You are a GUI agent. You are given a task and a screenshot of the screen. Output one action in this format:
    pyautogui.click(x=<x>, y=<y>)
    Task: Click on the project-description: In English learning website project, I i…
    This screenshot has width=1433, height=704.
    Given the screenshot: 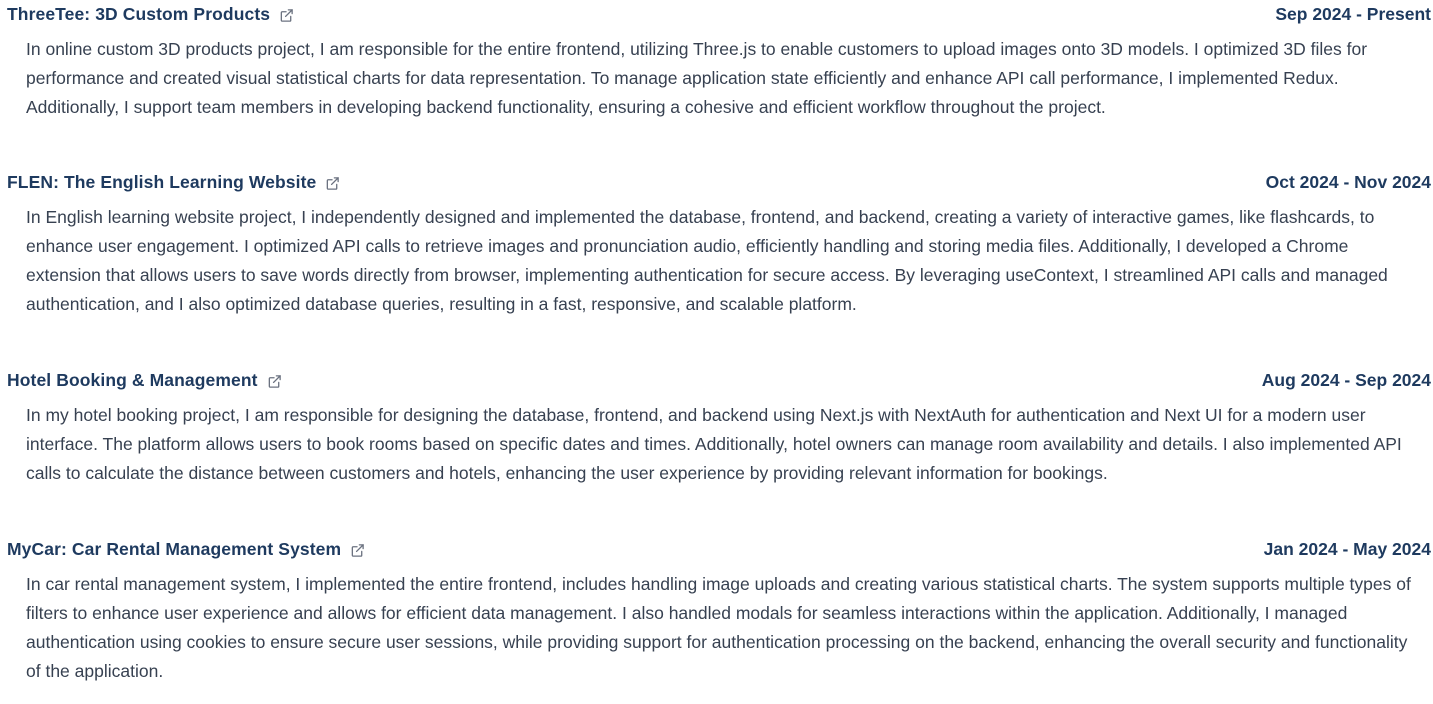 What is the action you would take?
    pyautogui.click(x=707, y=260)
    